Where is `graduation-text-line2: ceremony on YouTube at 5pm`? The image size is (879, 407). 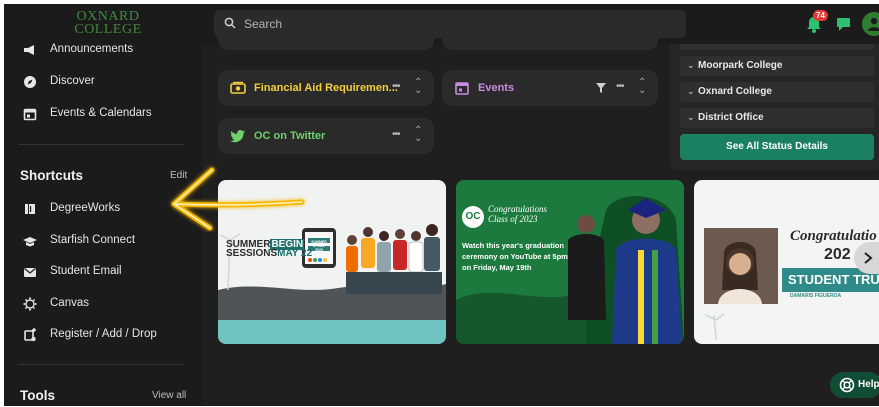
graduation-text-line2: ceremony on YouTube at 5pm is located at coordinates (515, 256).